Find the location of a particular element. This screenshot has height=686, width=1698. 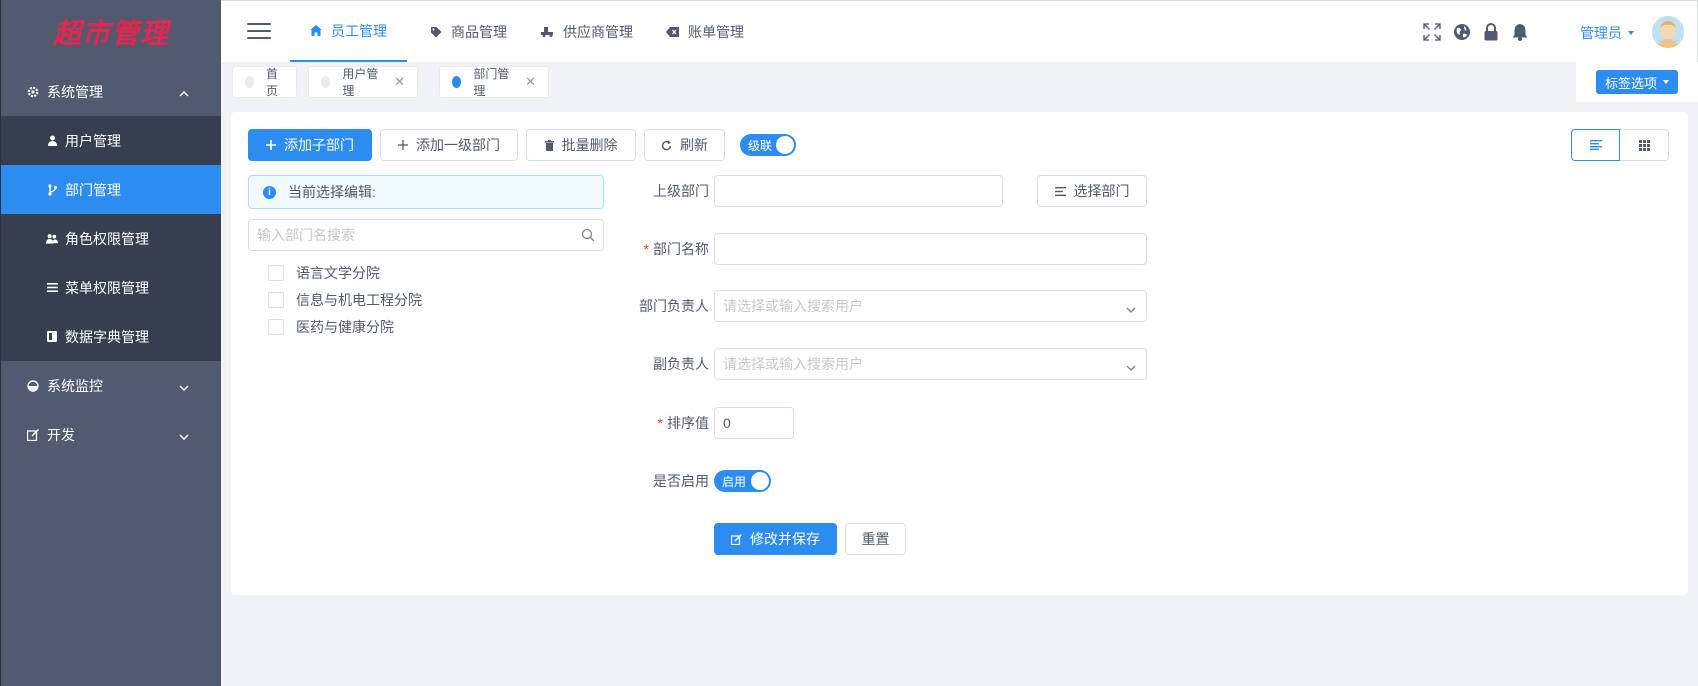

search-icon is located at coordinates (588, 236).